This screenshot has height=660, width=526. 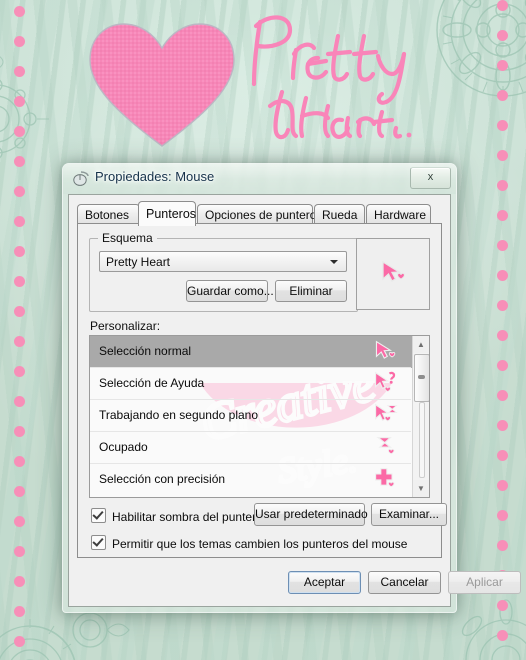 What do you see at coordinates (386, 412) in the screenshot?
I see `arrow-working-cursor-icon` at bounding box center [386, 412].